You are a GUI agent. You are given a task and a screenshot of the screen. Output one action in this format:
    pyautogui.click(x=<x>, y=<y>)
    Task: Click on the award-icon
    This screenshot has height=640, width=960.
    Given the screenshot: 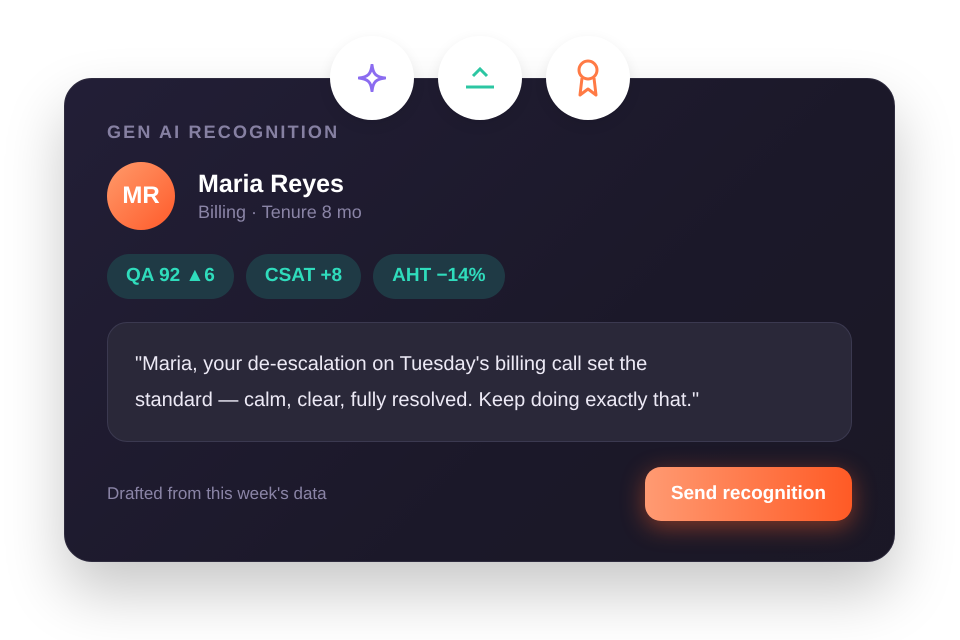 What is the action you would take?
    pyautogui.click(x=587, y=78)
    